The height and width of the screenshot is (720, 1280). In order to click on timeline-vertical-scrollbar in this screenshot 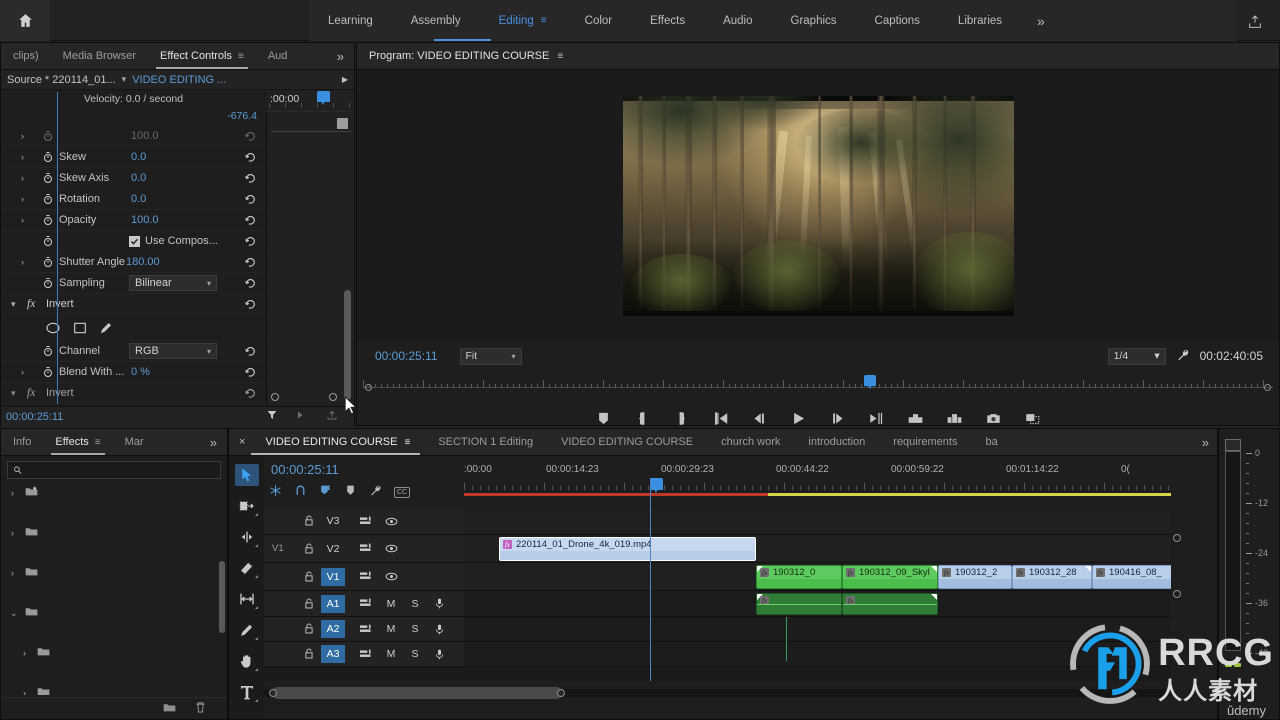, I will do `click(1177, 594)`.